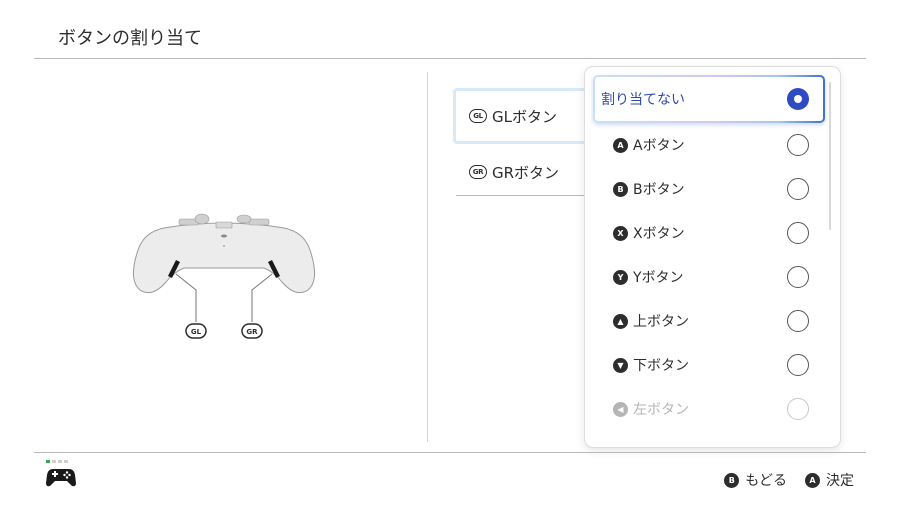 The image size is (900, 506). I want to click on gamepad-icon, so click(61, 478).